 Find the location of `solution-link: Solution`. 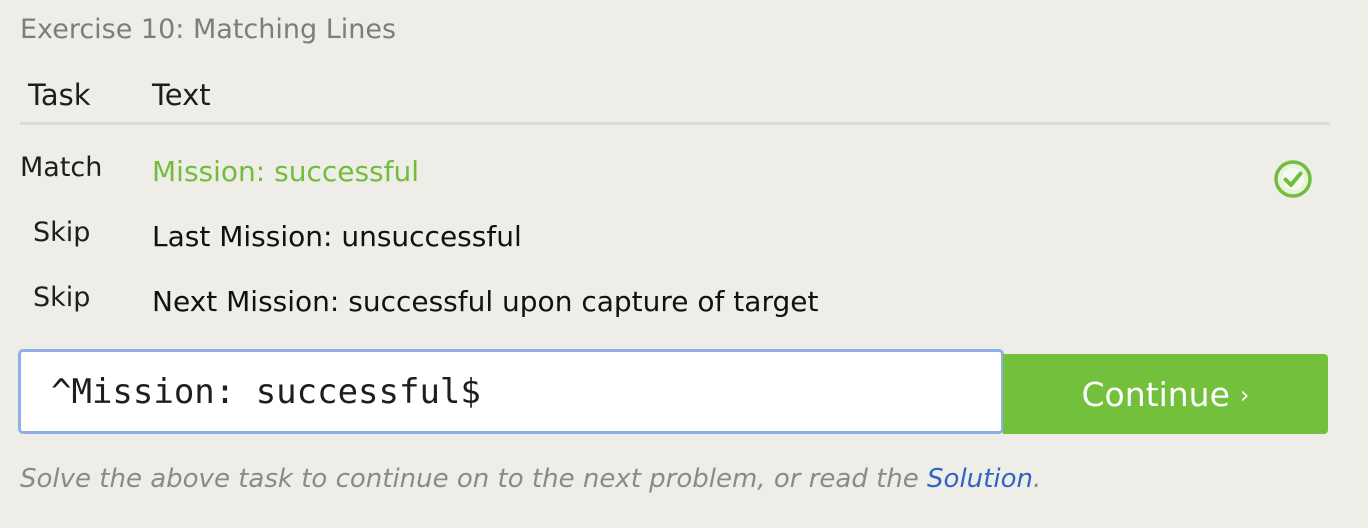

solution-link: Solution is located at coordinates (980, 479).